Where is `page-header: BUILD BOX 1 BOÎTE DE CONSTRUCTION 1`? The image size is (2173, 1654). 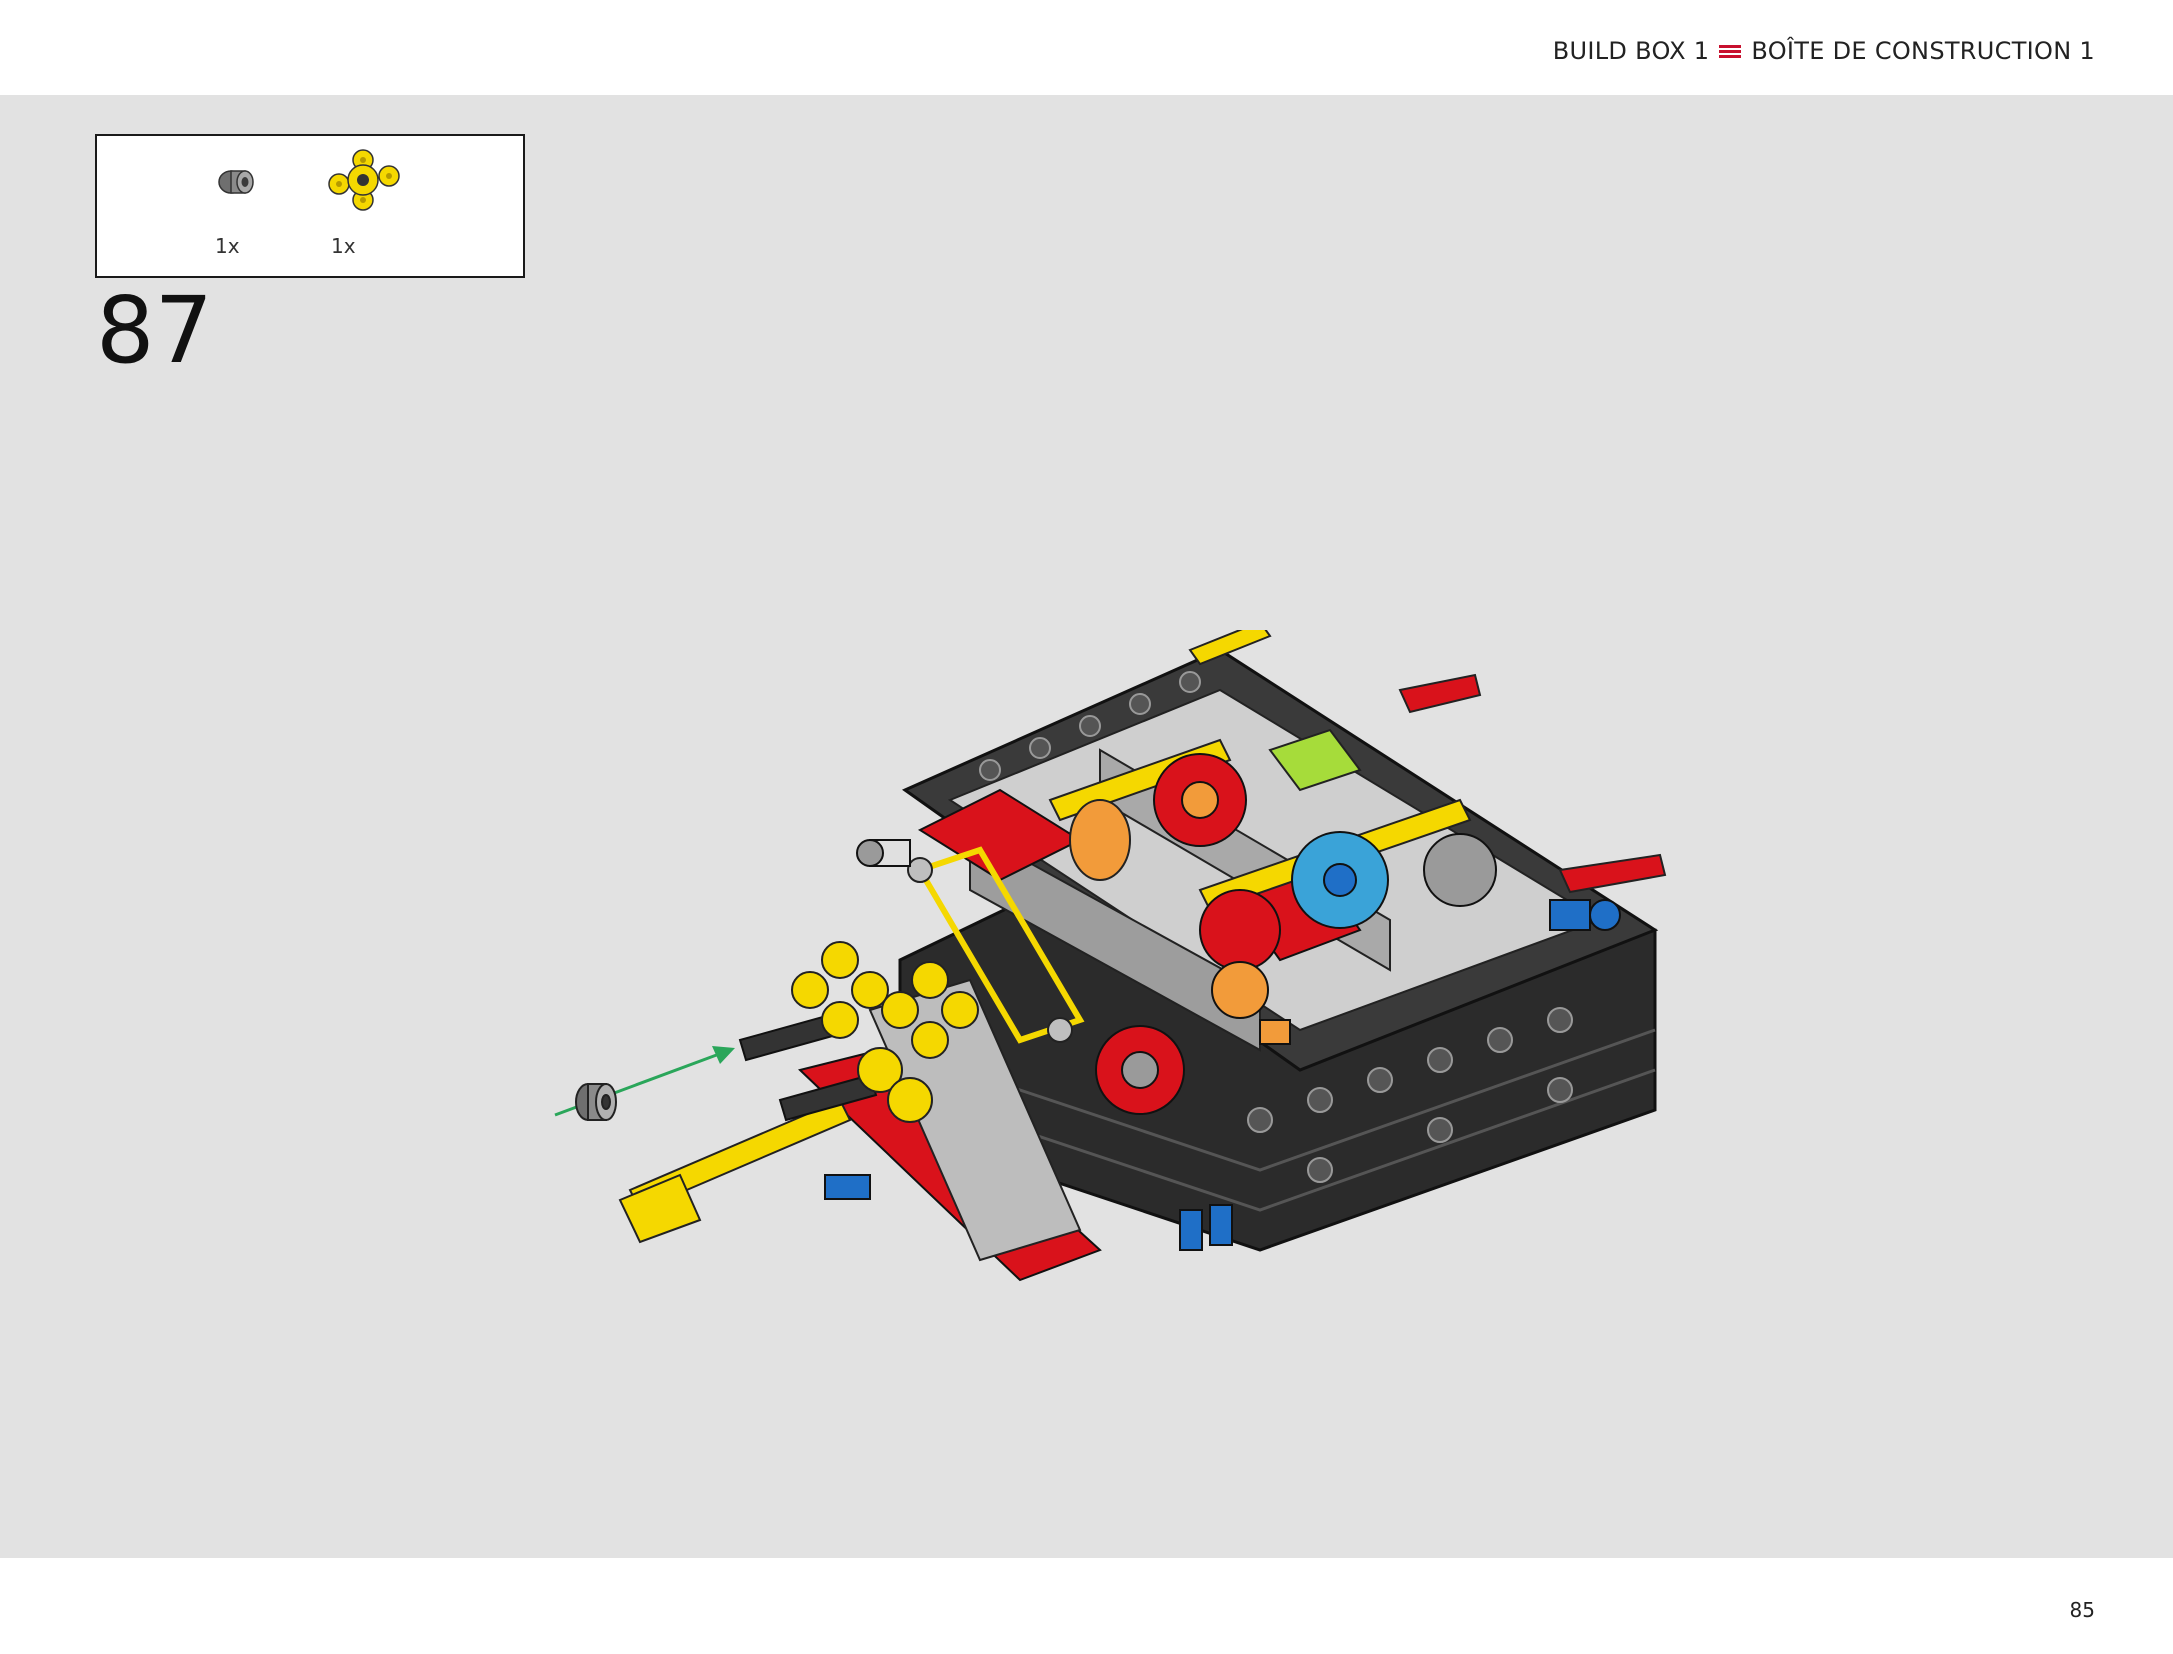 page-header: BUILD BOX 1 BOÎTE DE CONSTRUCTION 1 is located at coordinates (1086, 47).